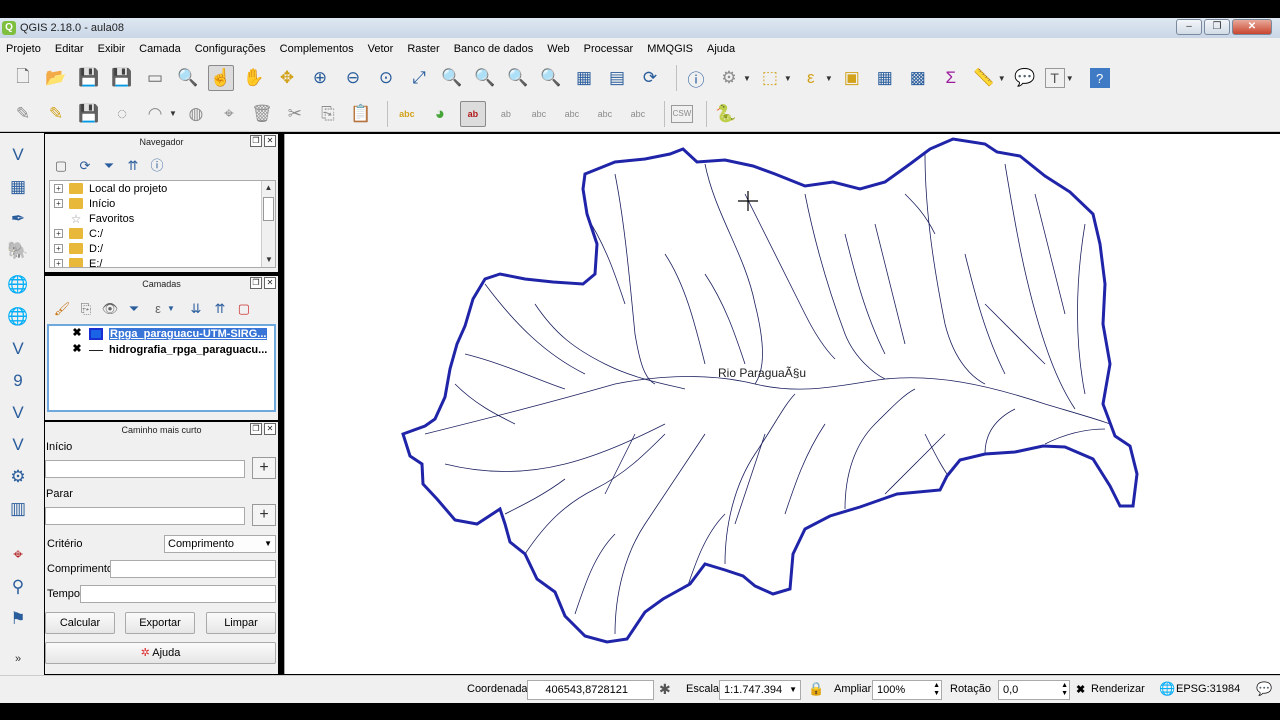 This screenshot has width=1280, height=720. What do you see at coordinates (381, 49) in the screenshot?
I see `menu-vetor: Vetor` at bounding box center [381, 49].